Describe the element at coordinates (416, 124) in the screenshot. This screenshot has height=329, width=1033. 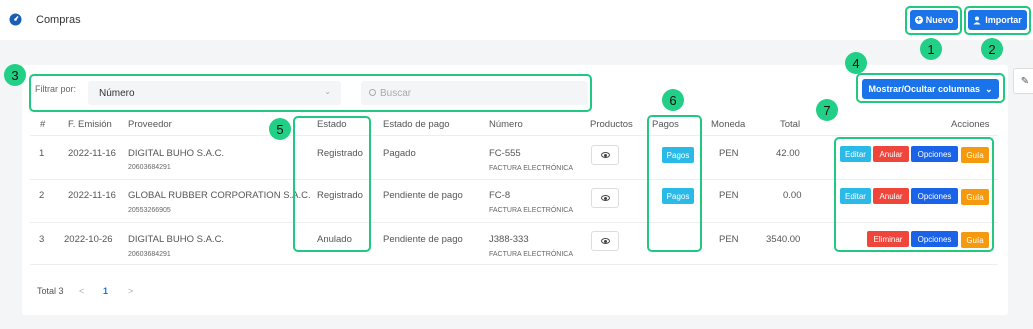
I see `header-payment-status: Estado de pago` at that location.